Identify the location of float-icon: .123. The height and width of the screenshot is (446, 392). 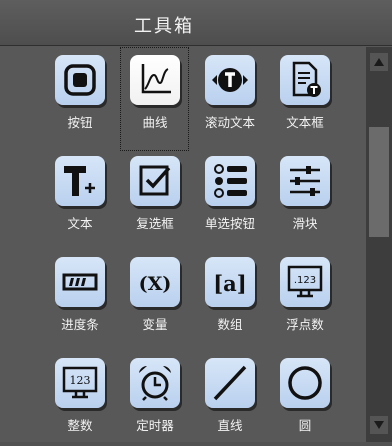
(305, 281).